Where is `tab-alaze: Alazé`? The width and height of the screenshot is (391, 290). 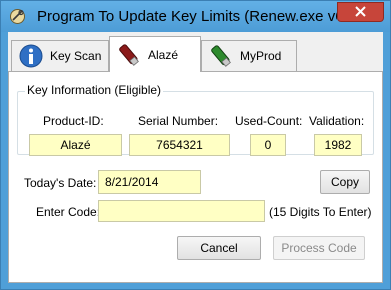
tab-alaze: Alazé is located at coordinates (155, 54).